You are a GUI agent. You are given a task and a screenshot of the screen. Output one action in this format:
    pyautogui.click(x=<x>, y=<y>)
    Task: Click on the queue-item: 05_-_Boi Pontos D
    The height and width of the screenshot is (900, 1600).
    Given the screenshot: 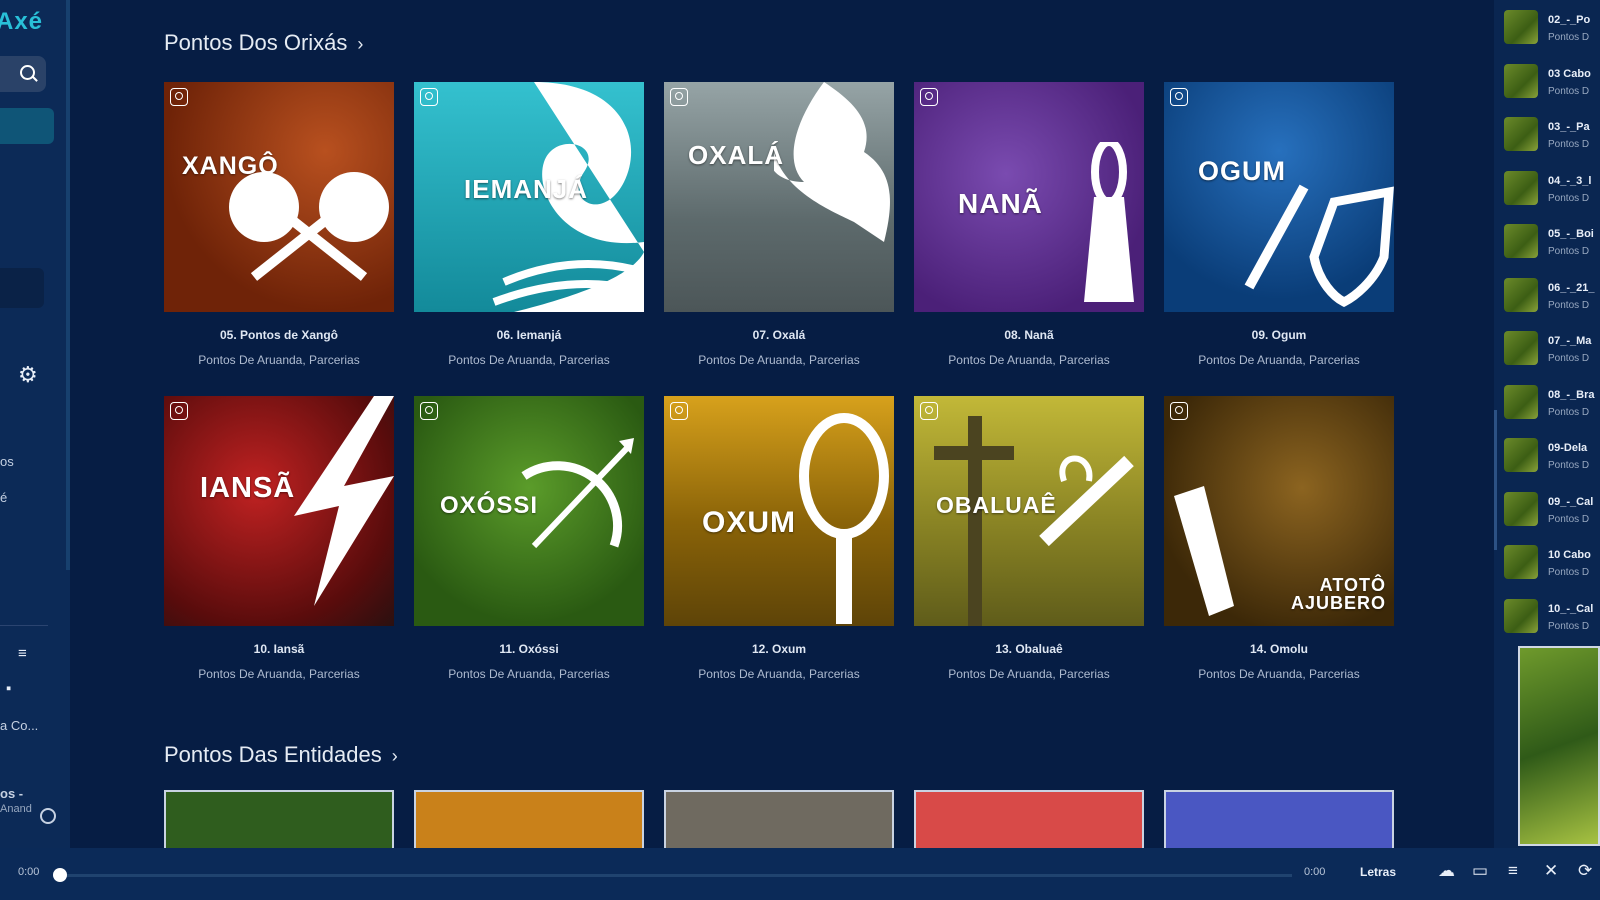 What is the action you would take?
    pyautogui.click(x=1552, y=243)
    